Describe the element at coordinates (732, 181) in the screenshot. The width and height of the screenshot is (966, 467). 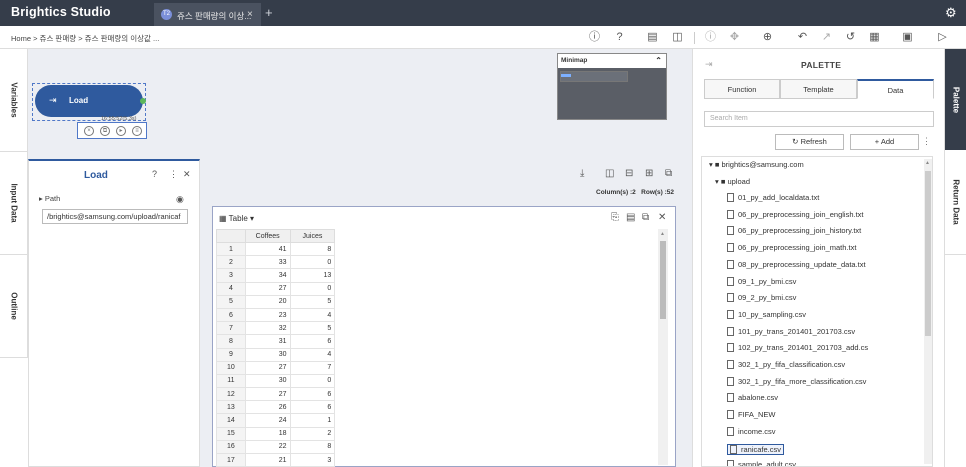
I see `tree-folder: ▾ ■ upload` at that location.